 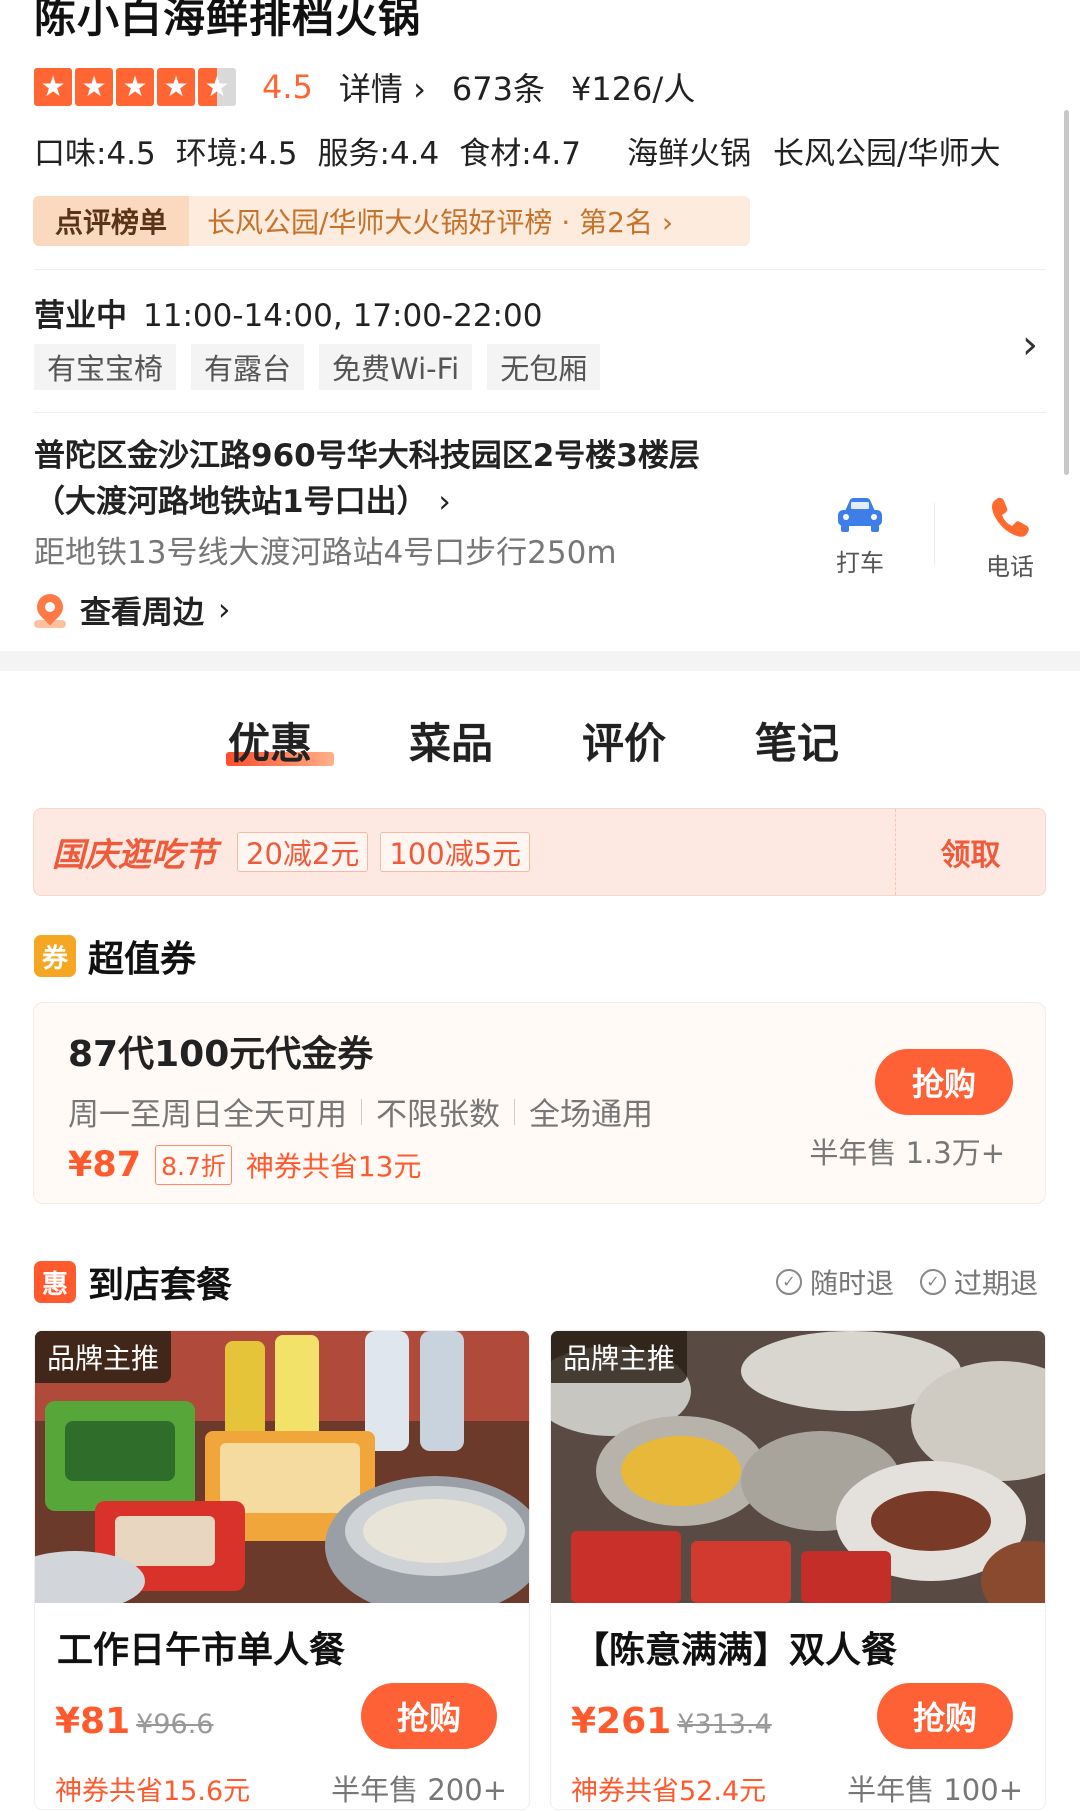 I want to click on phone-button: 电话, so click(x=1010, y=538).